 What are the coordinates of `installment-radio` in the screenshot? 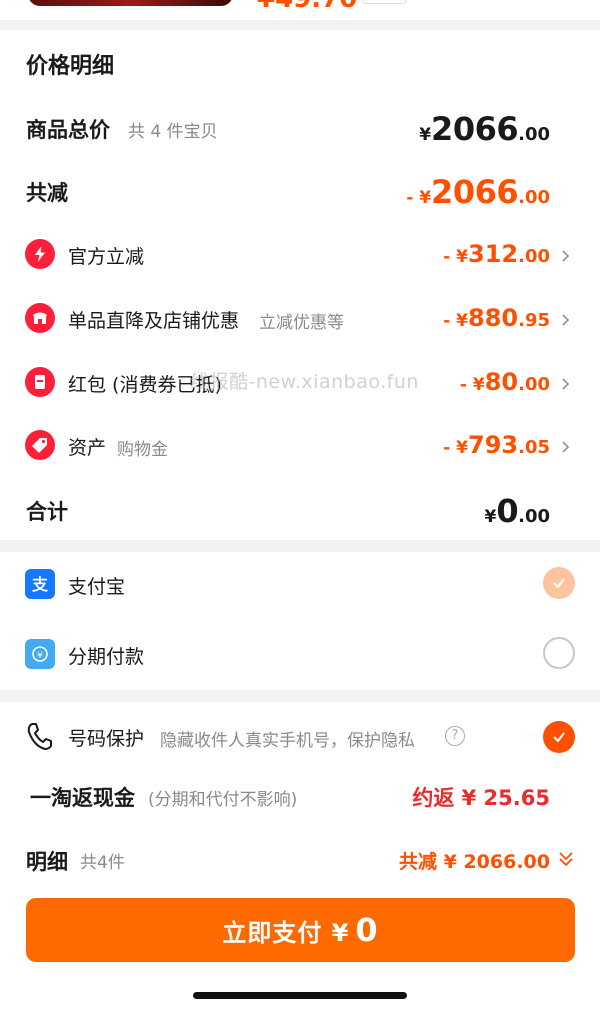 It's located at (559, 653).